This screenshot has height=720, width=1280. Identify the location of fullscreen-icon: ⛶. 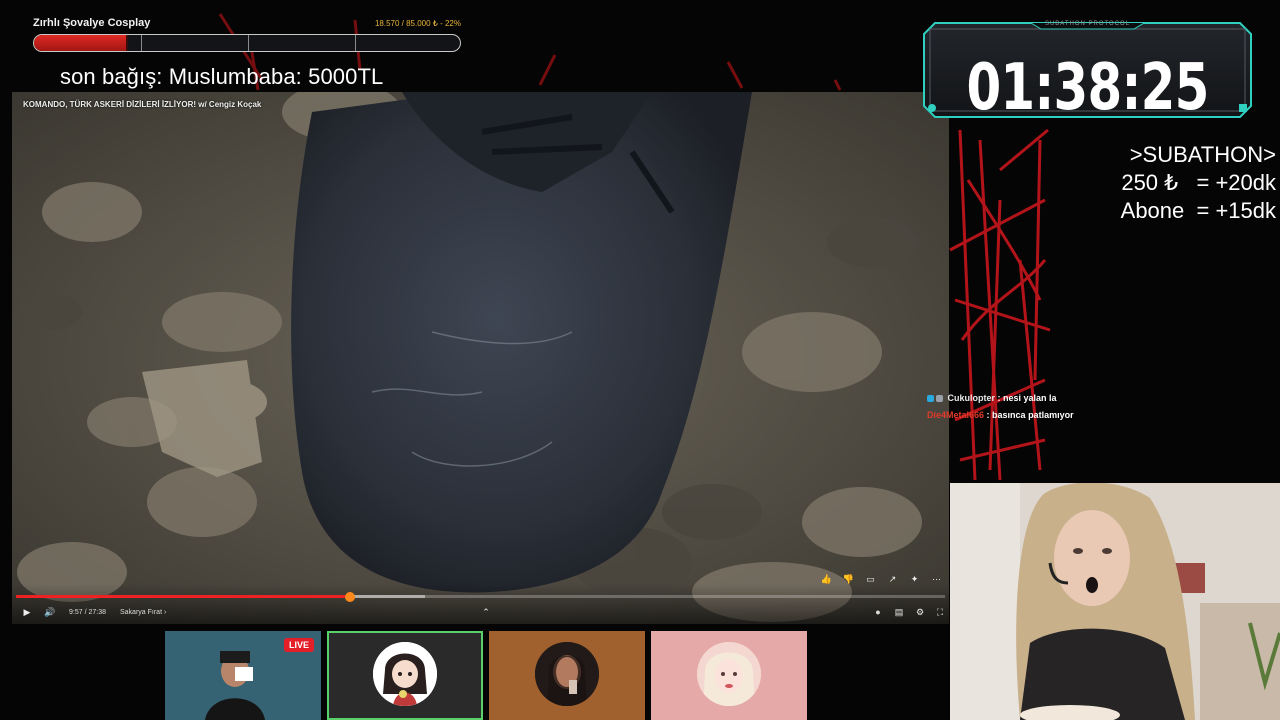
(940, 612).